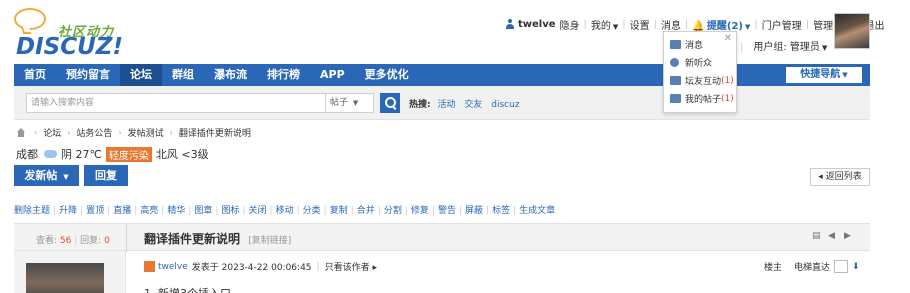  I want to click on chevron-left-icon: ◂, so click(822, 177).